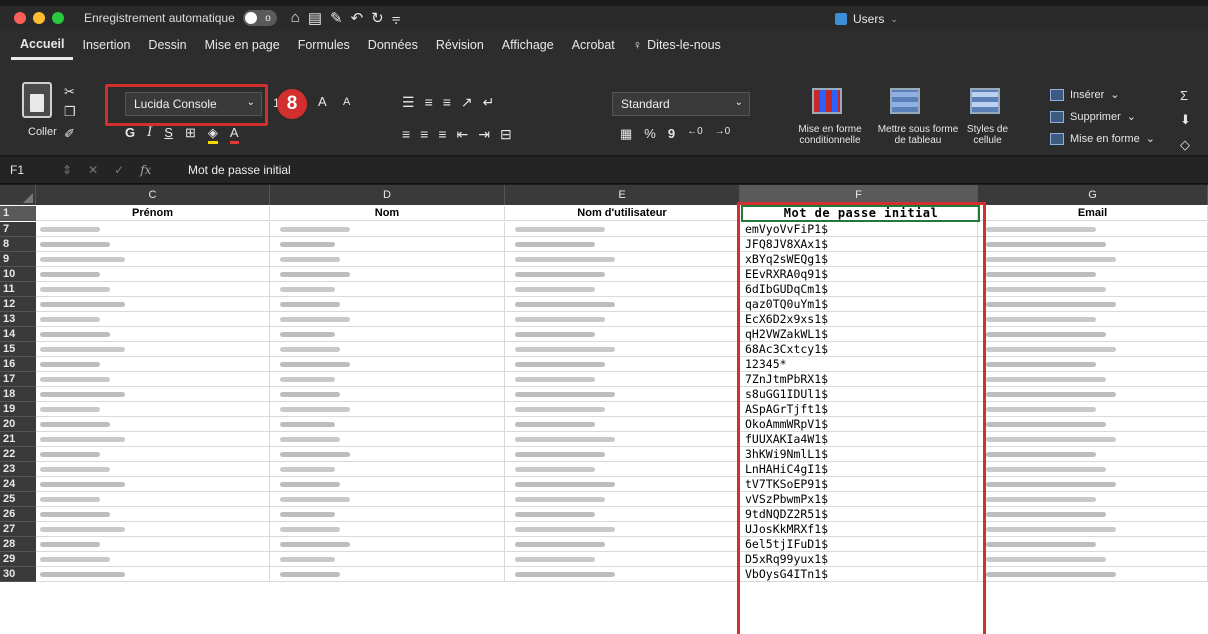 Image resolution: width=1208 pixels, height=634 pixels. What do you see at coordinates (1102, 138) in the screenshot?
I see `format-button: Mise en forme ⌄` at bounding box center [1102, 138].